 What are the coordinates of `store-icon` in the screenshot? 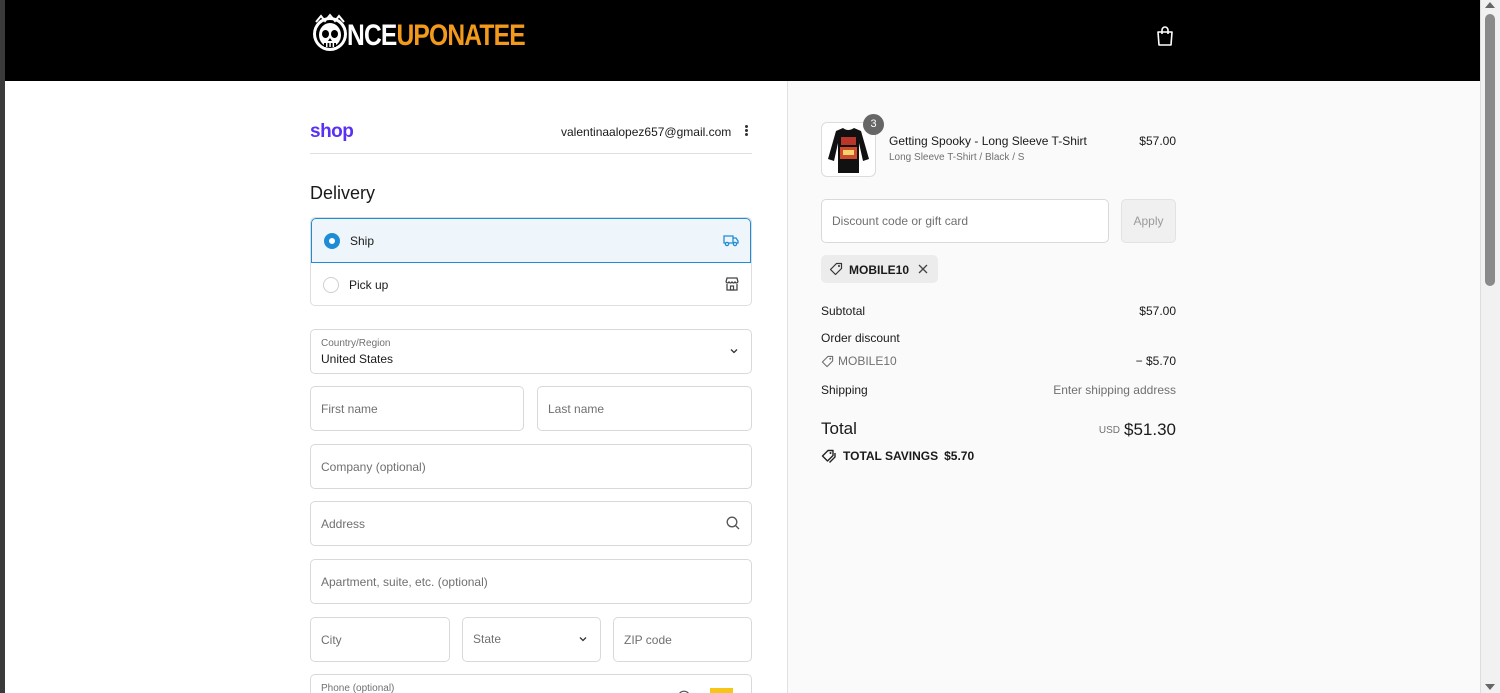 It's located at (732, 284).